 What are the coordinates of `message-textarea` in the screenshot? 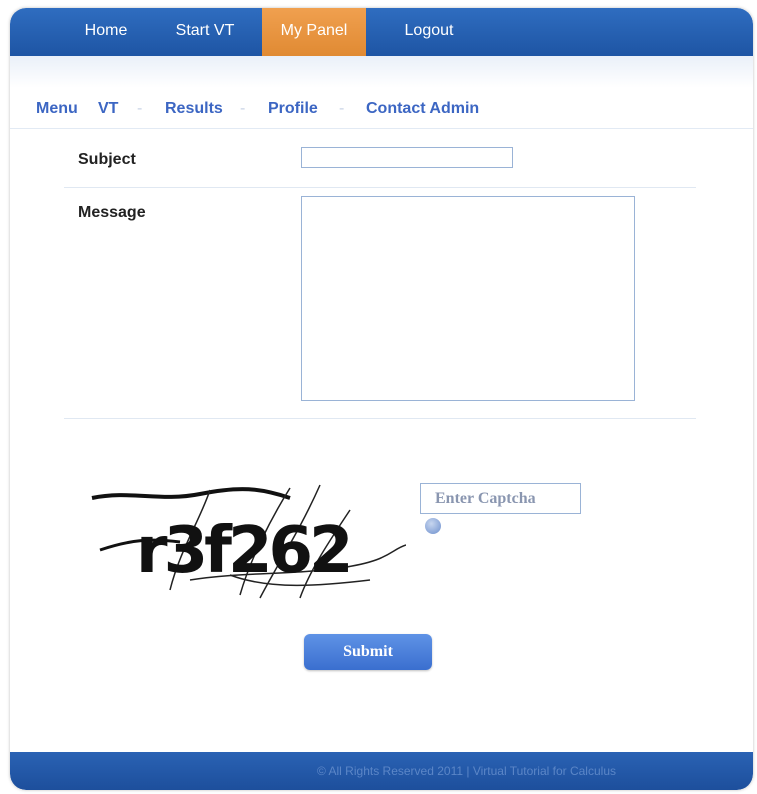 It's located at (468, 298).